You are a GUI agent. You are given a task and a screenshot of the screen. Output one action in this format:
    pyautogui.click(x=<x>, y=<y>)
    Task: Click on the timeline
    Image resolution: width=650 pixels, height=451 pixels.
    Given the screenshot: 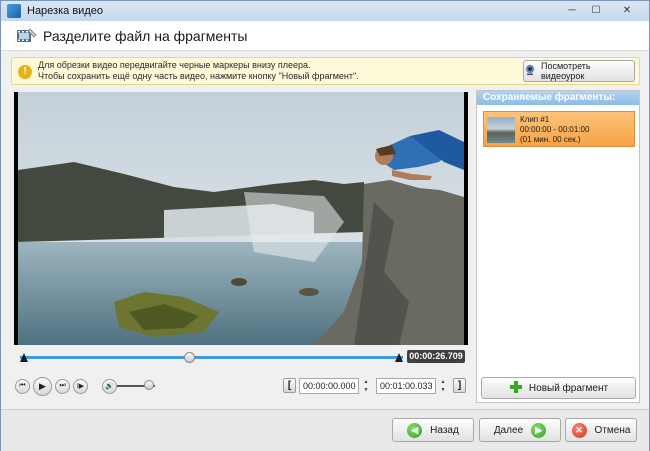 What is the action you would take?
    pyautogui.click(x=211, y=358)
    